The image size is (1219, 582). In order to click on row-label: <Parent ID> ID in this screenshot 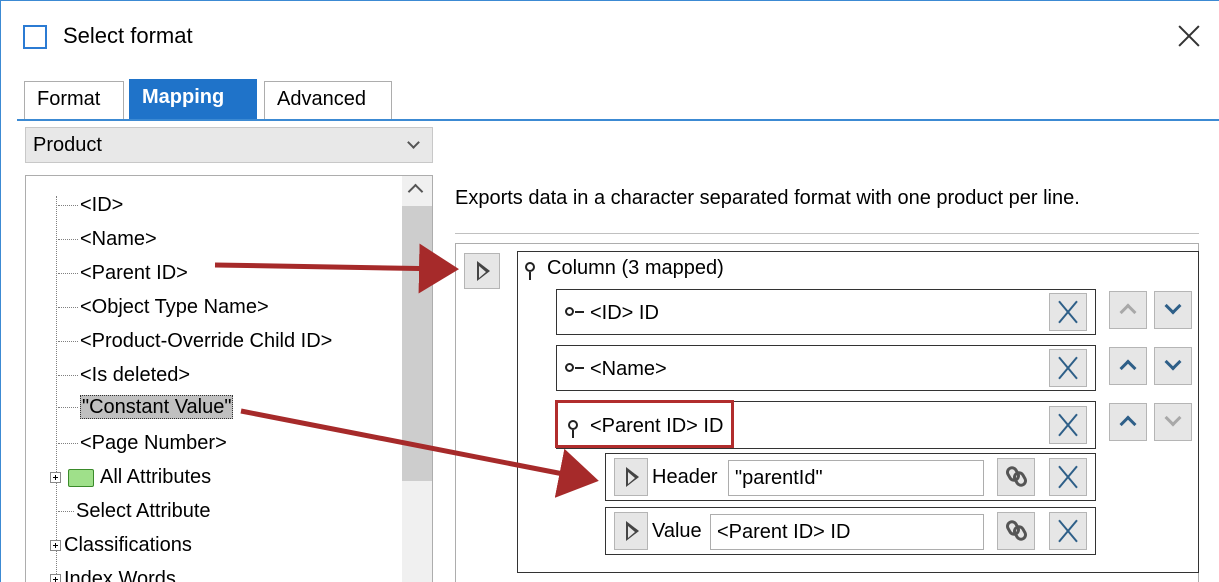, I will do `click(645, 424)`.